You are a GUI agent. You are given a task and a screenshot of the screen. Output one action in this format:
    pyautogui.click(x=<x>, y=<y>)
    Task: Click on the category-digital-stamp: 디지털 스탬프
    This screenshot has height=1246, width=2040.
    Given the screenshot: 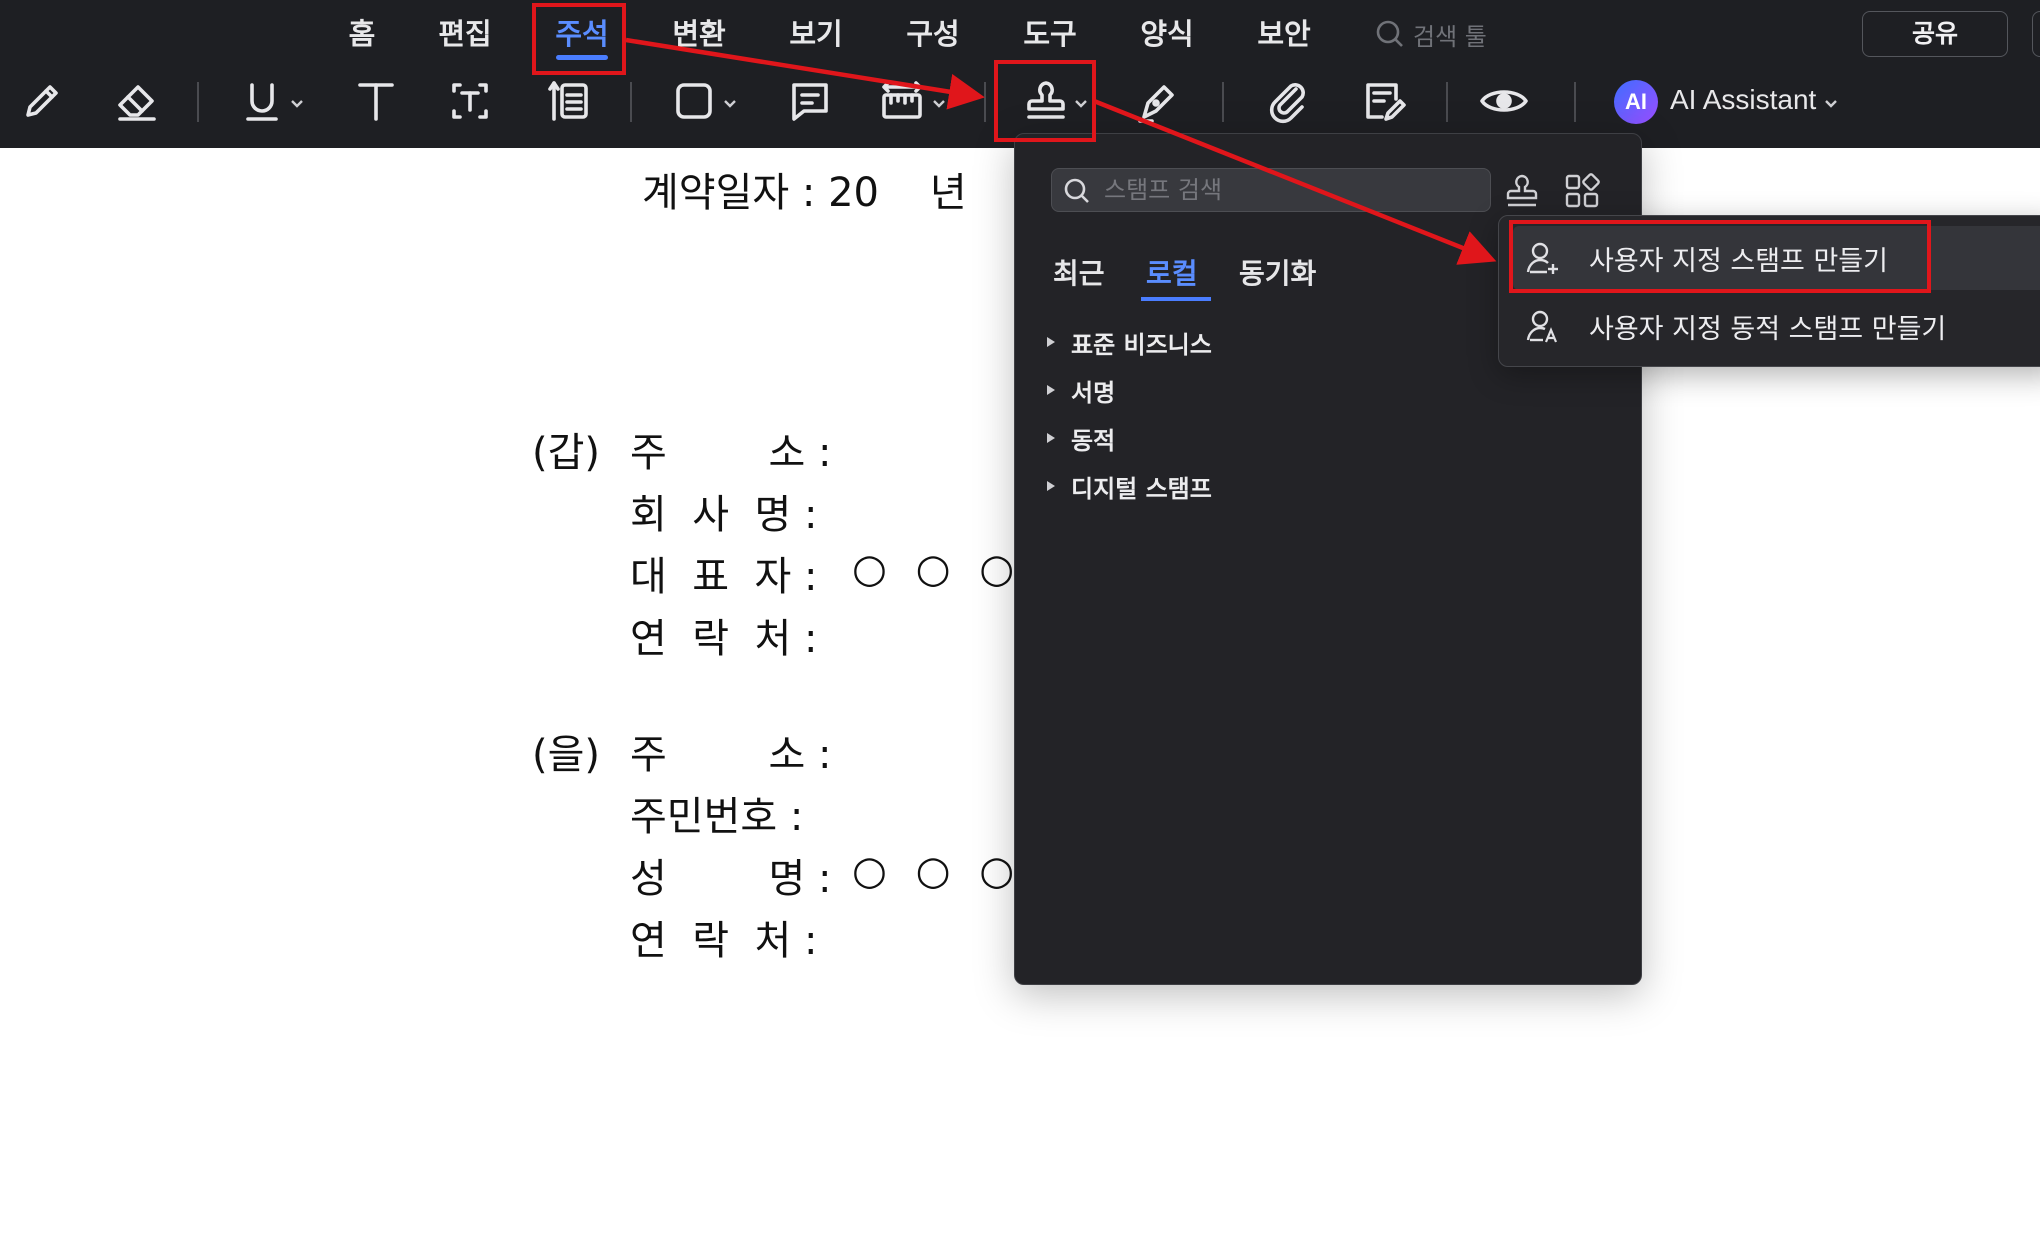 What is the action you would take?
    pyautogui.click(x=1129, y=486)
    